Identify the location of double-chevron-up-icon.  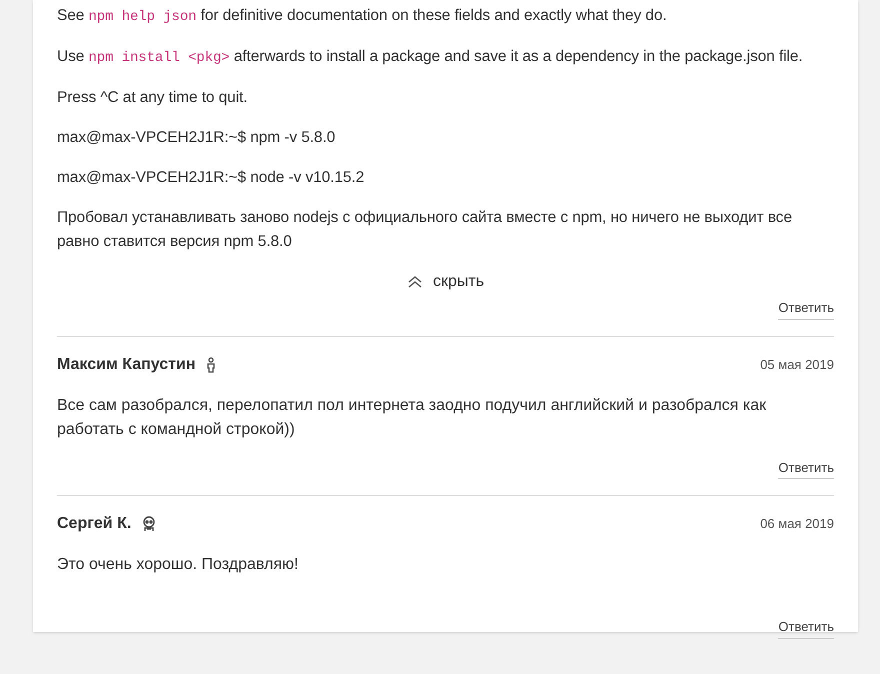
(414, 282).